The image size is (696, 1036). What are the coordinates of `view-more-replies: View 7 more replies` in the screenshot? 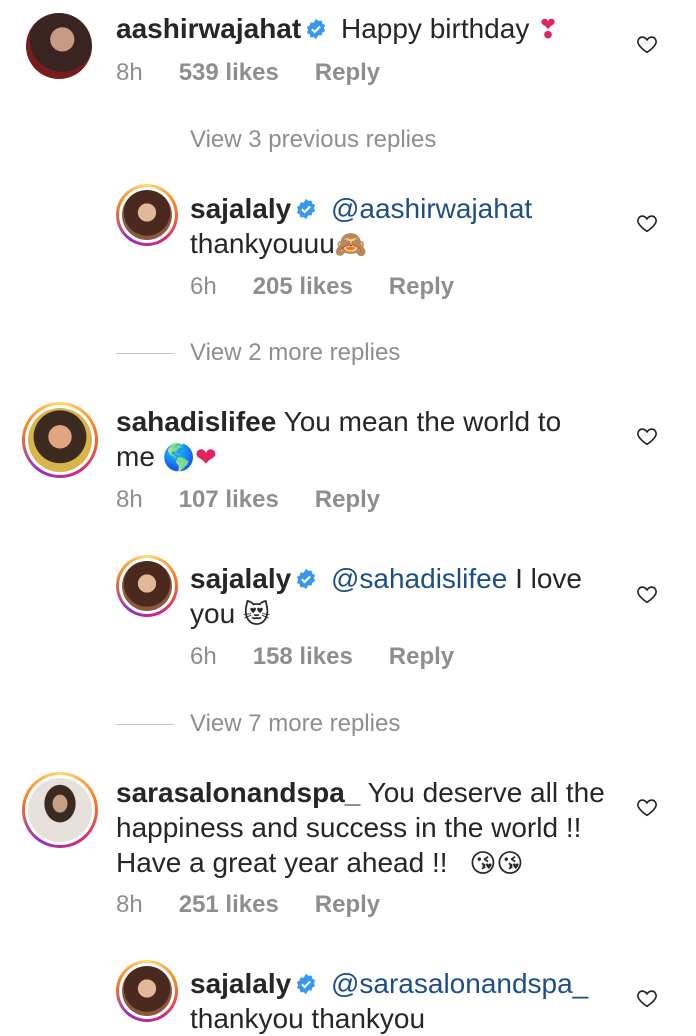 It's located at (258, 724).